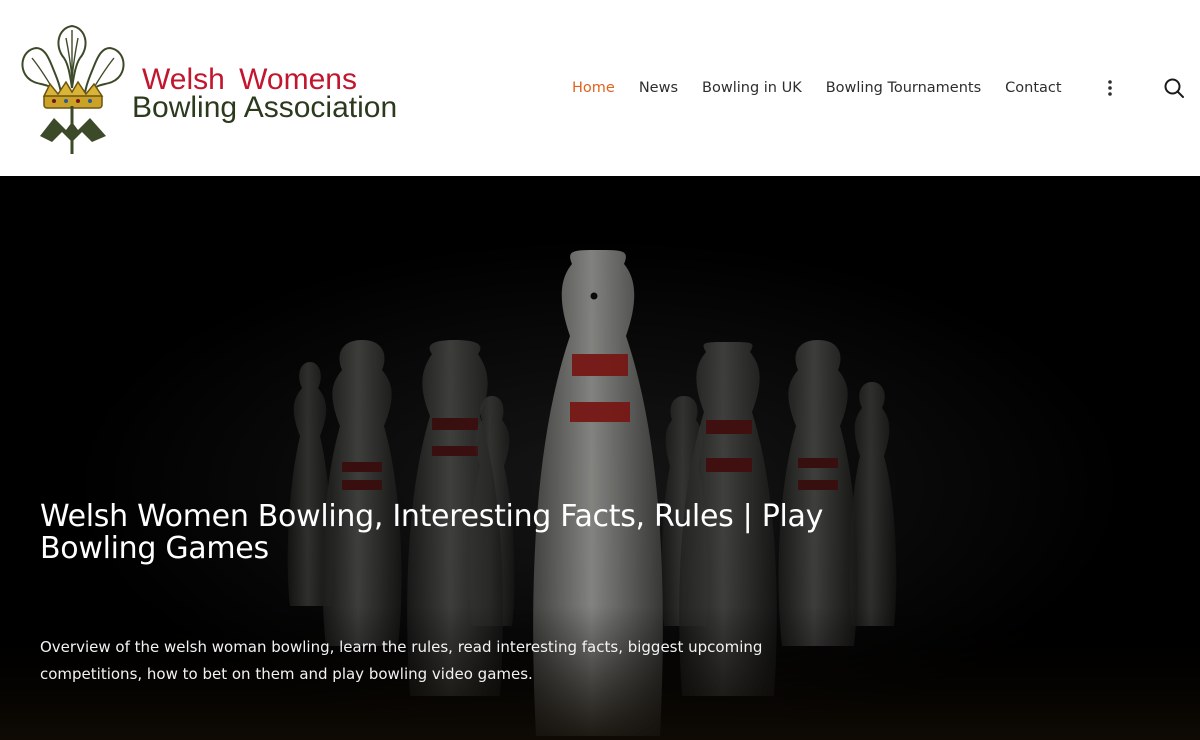 This screenshot has width=1200, height=740. I want to click on prince-of-wales-feathers-emblem-icon, so click(73, 89).